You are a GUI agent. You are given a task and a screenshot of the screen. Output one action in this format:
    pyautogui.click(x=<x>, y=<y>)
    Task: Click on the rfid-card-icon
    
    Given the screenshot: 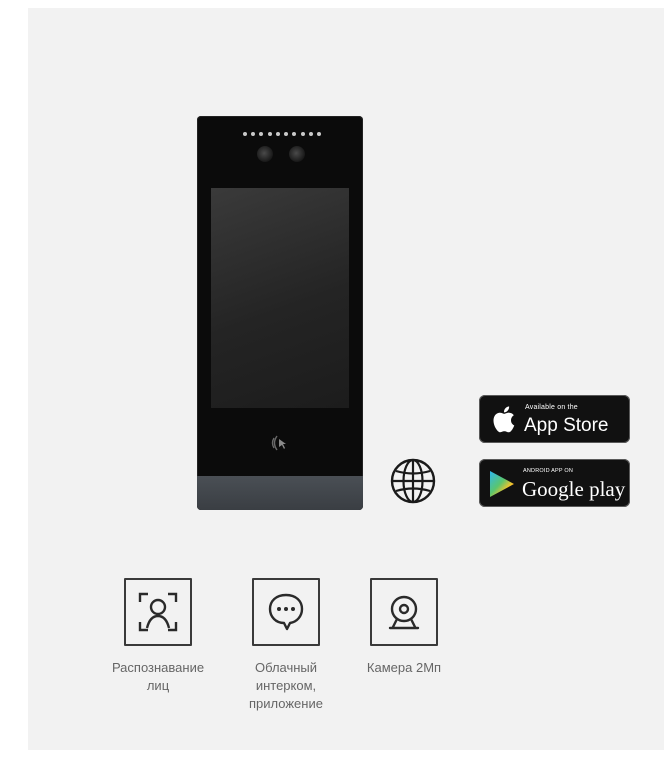 What is the action you would take?
    pyautogui.click(x=278, y=443)
    